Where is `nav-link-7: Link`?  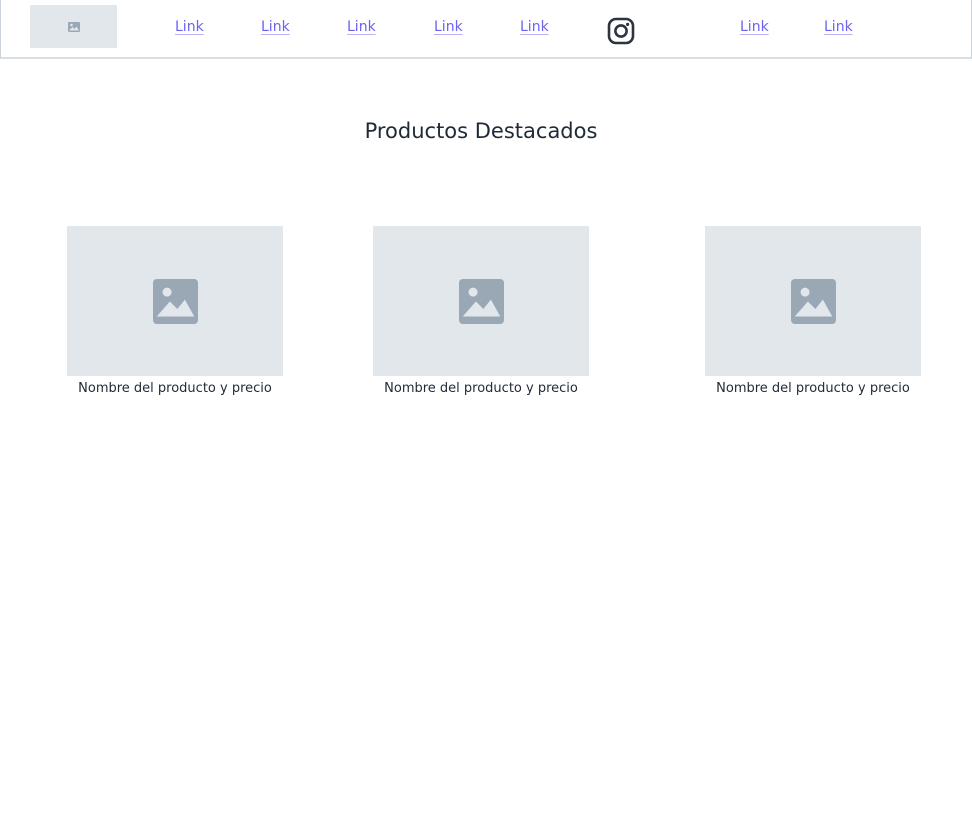 nav-link-7: Link is located at coordinates (838, 27).